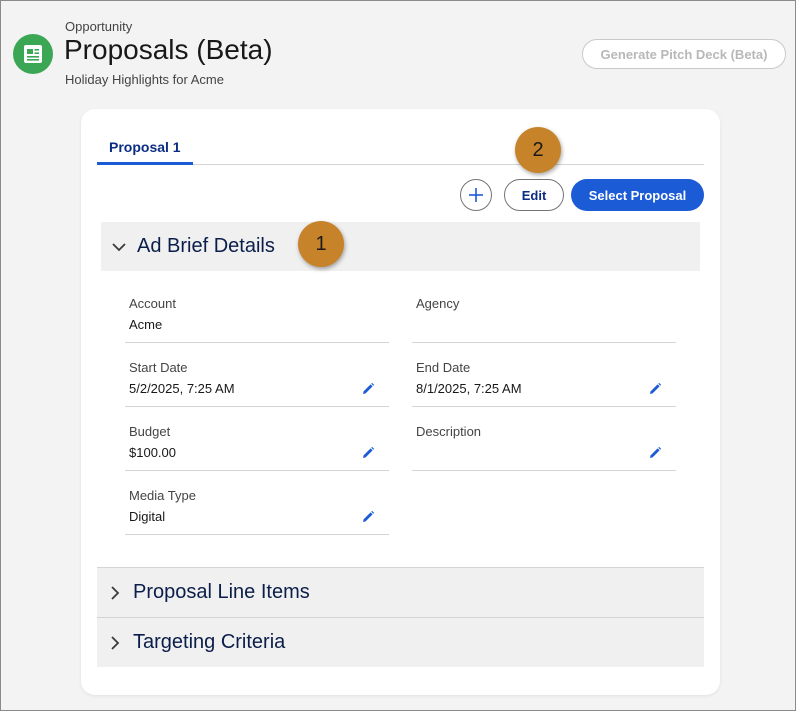  What do you see at coordinates (544, 319) in the screenshot?
I see `agency-field: Agency` at bounding box center [544, 319].